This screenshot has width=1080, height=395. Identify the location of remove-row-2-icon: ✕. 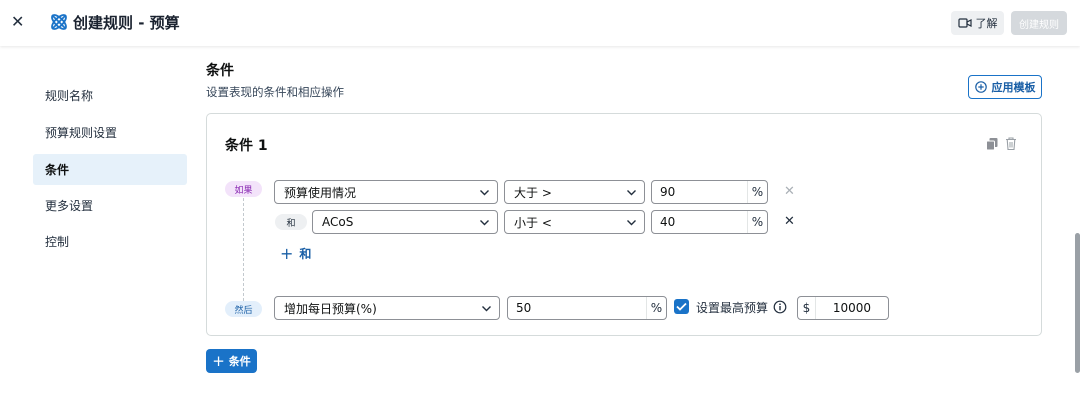
(789, 221).